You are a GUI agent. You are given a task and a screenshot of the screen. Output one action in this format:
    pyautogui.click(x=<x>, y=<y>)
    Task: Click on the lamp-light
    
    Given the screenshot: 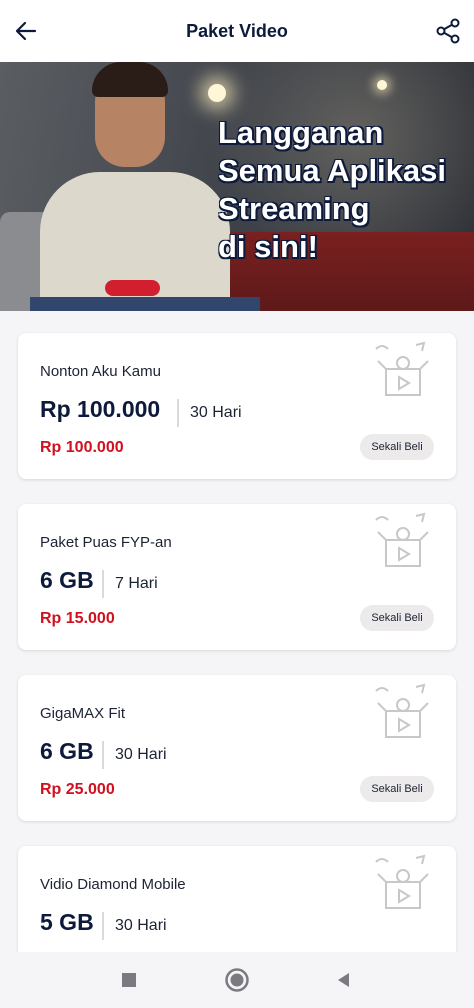 What is the action you would take?
    pyautogui.click(x=217, y=93)
    